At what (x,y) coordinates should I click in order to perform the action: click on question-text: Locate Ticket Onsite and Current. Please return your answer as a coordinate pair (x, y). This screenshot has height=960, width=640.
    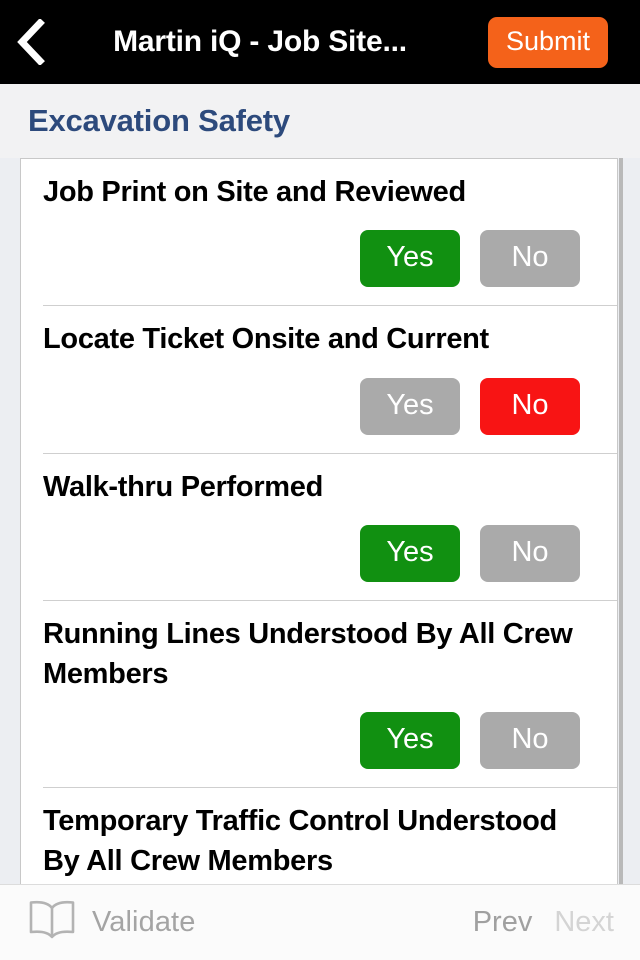
    Looking at the image, I should click on (266, 339).